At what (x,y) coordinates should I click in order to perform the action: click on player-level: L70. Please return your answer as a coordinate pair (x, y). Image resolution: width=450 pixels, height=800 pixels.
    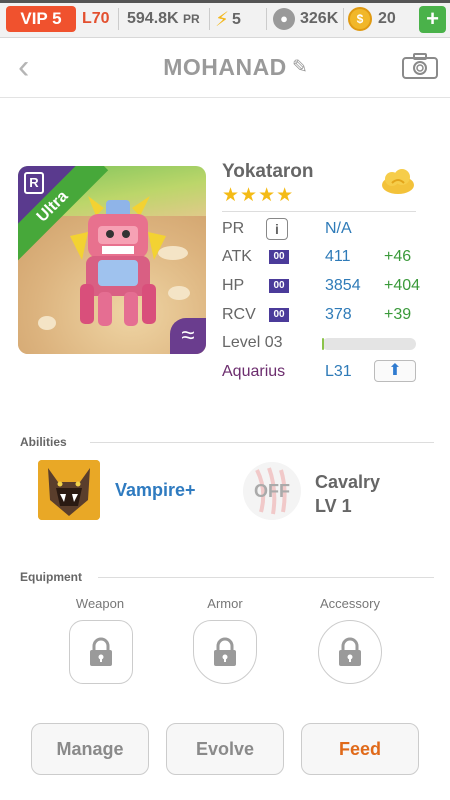
    Looking at the image, I should click on (96, 18).